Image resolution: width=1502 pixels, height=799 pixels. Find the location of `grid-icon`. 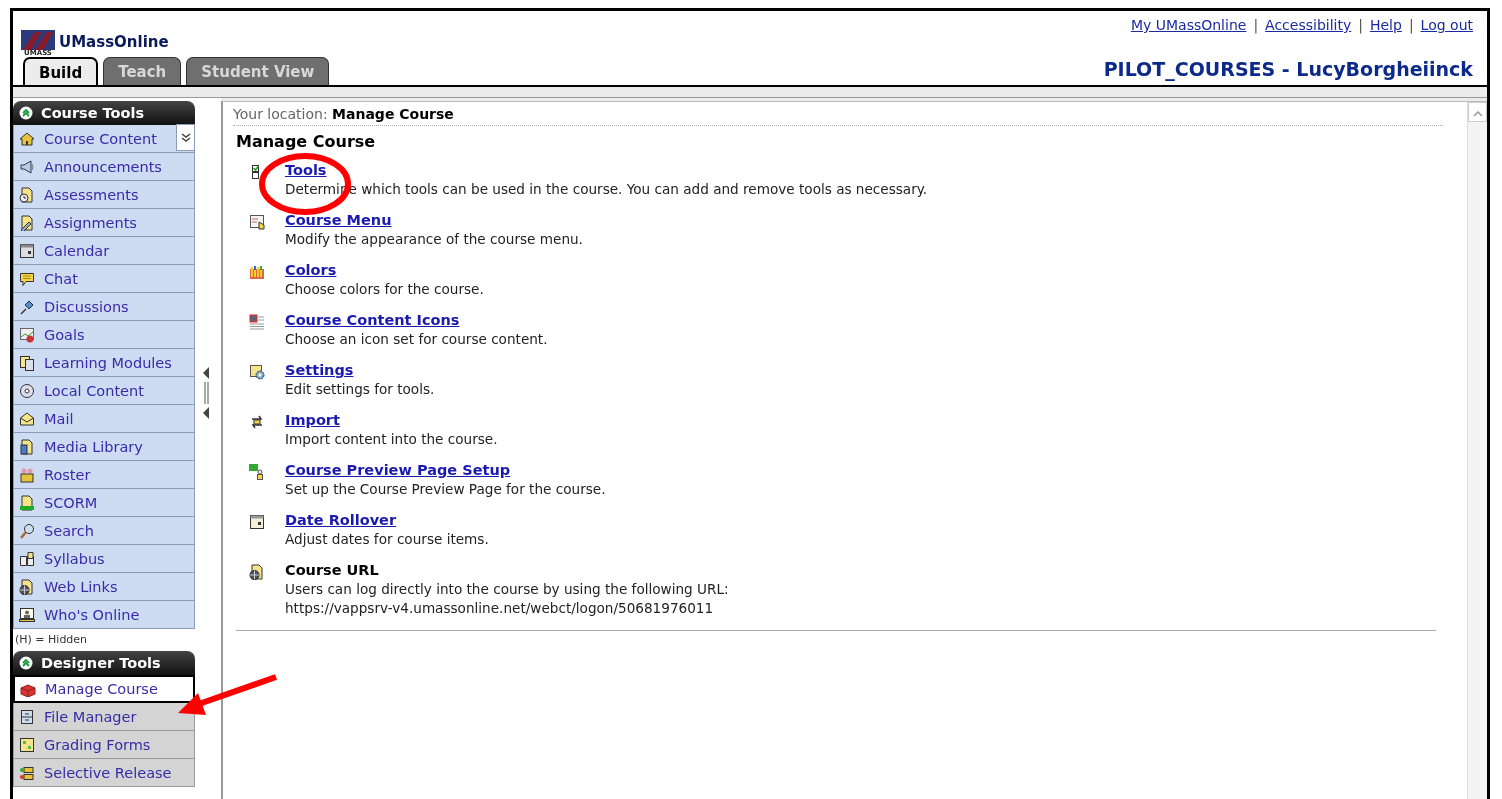

grid-icon is located at coordinates (27, 744).